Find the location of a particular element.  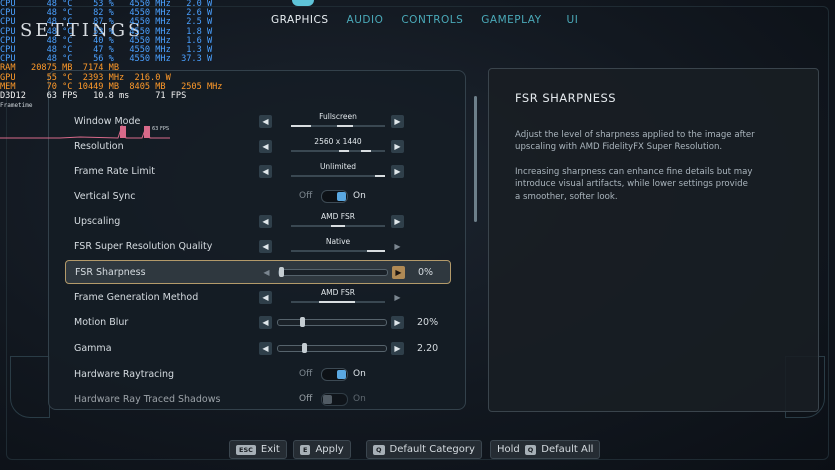

key-hint-e: E is located at coordinates (305, 449).